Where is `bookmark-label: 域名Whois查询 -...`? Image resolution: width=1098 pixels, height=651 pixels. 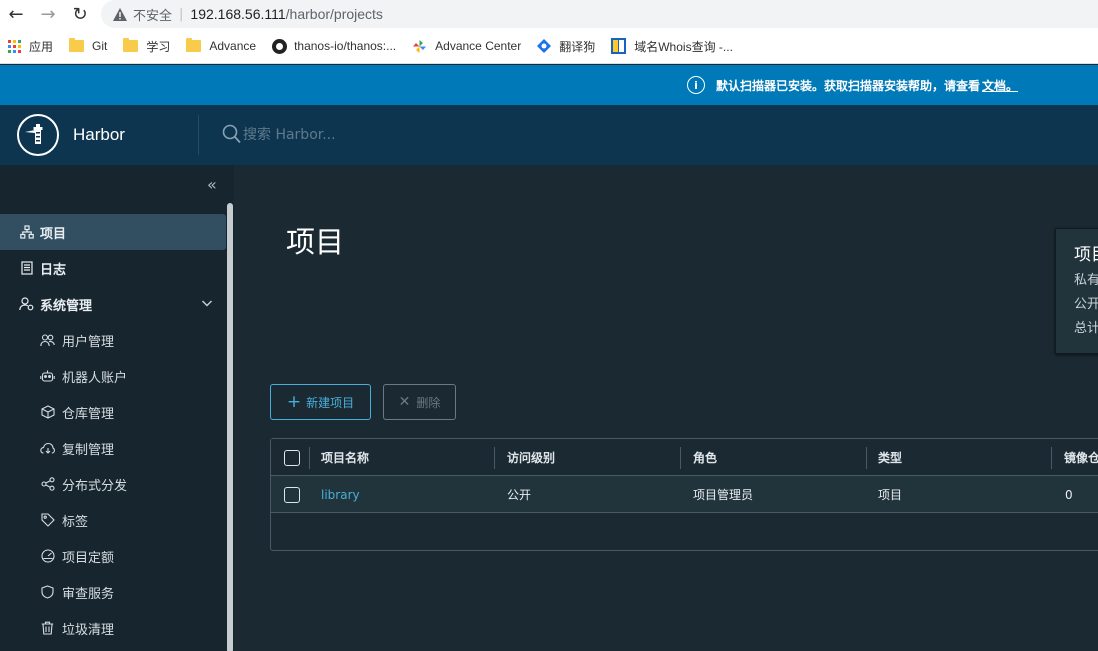
bookmark-label: 域名Whois查询 -... is located at coordinates (683, 46).